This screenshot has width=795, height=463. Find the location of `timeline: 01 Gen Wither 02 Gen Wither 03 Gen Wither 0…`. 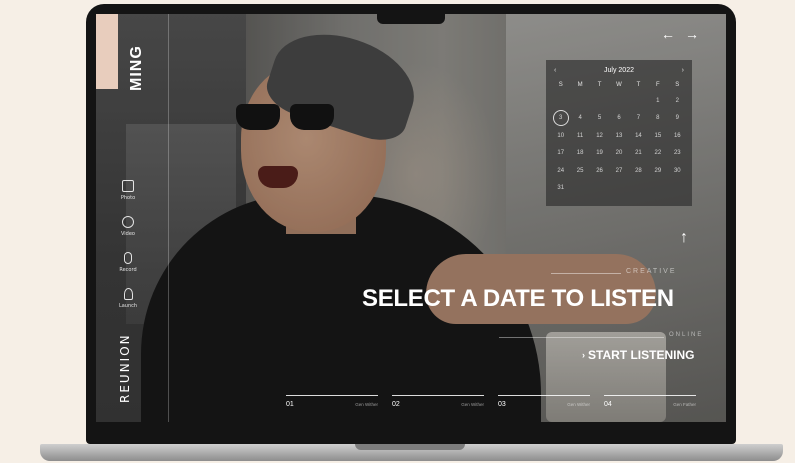

timeline: 01 Gen Wither 02 Gen Wither 03 Gen Wither 0… is located at coordinates (491, 401).